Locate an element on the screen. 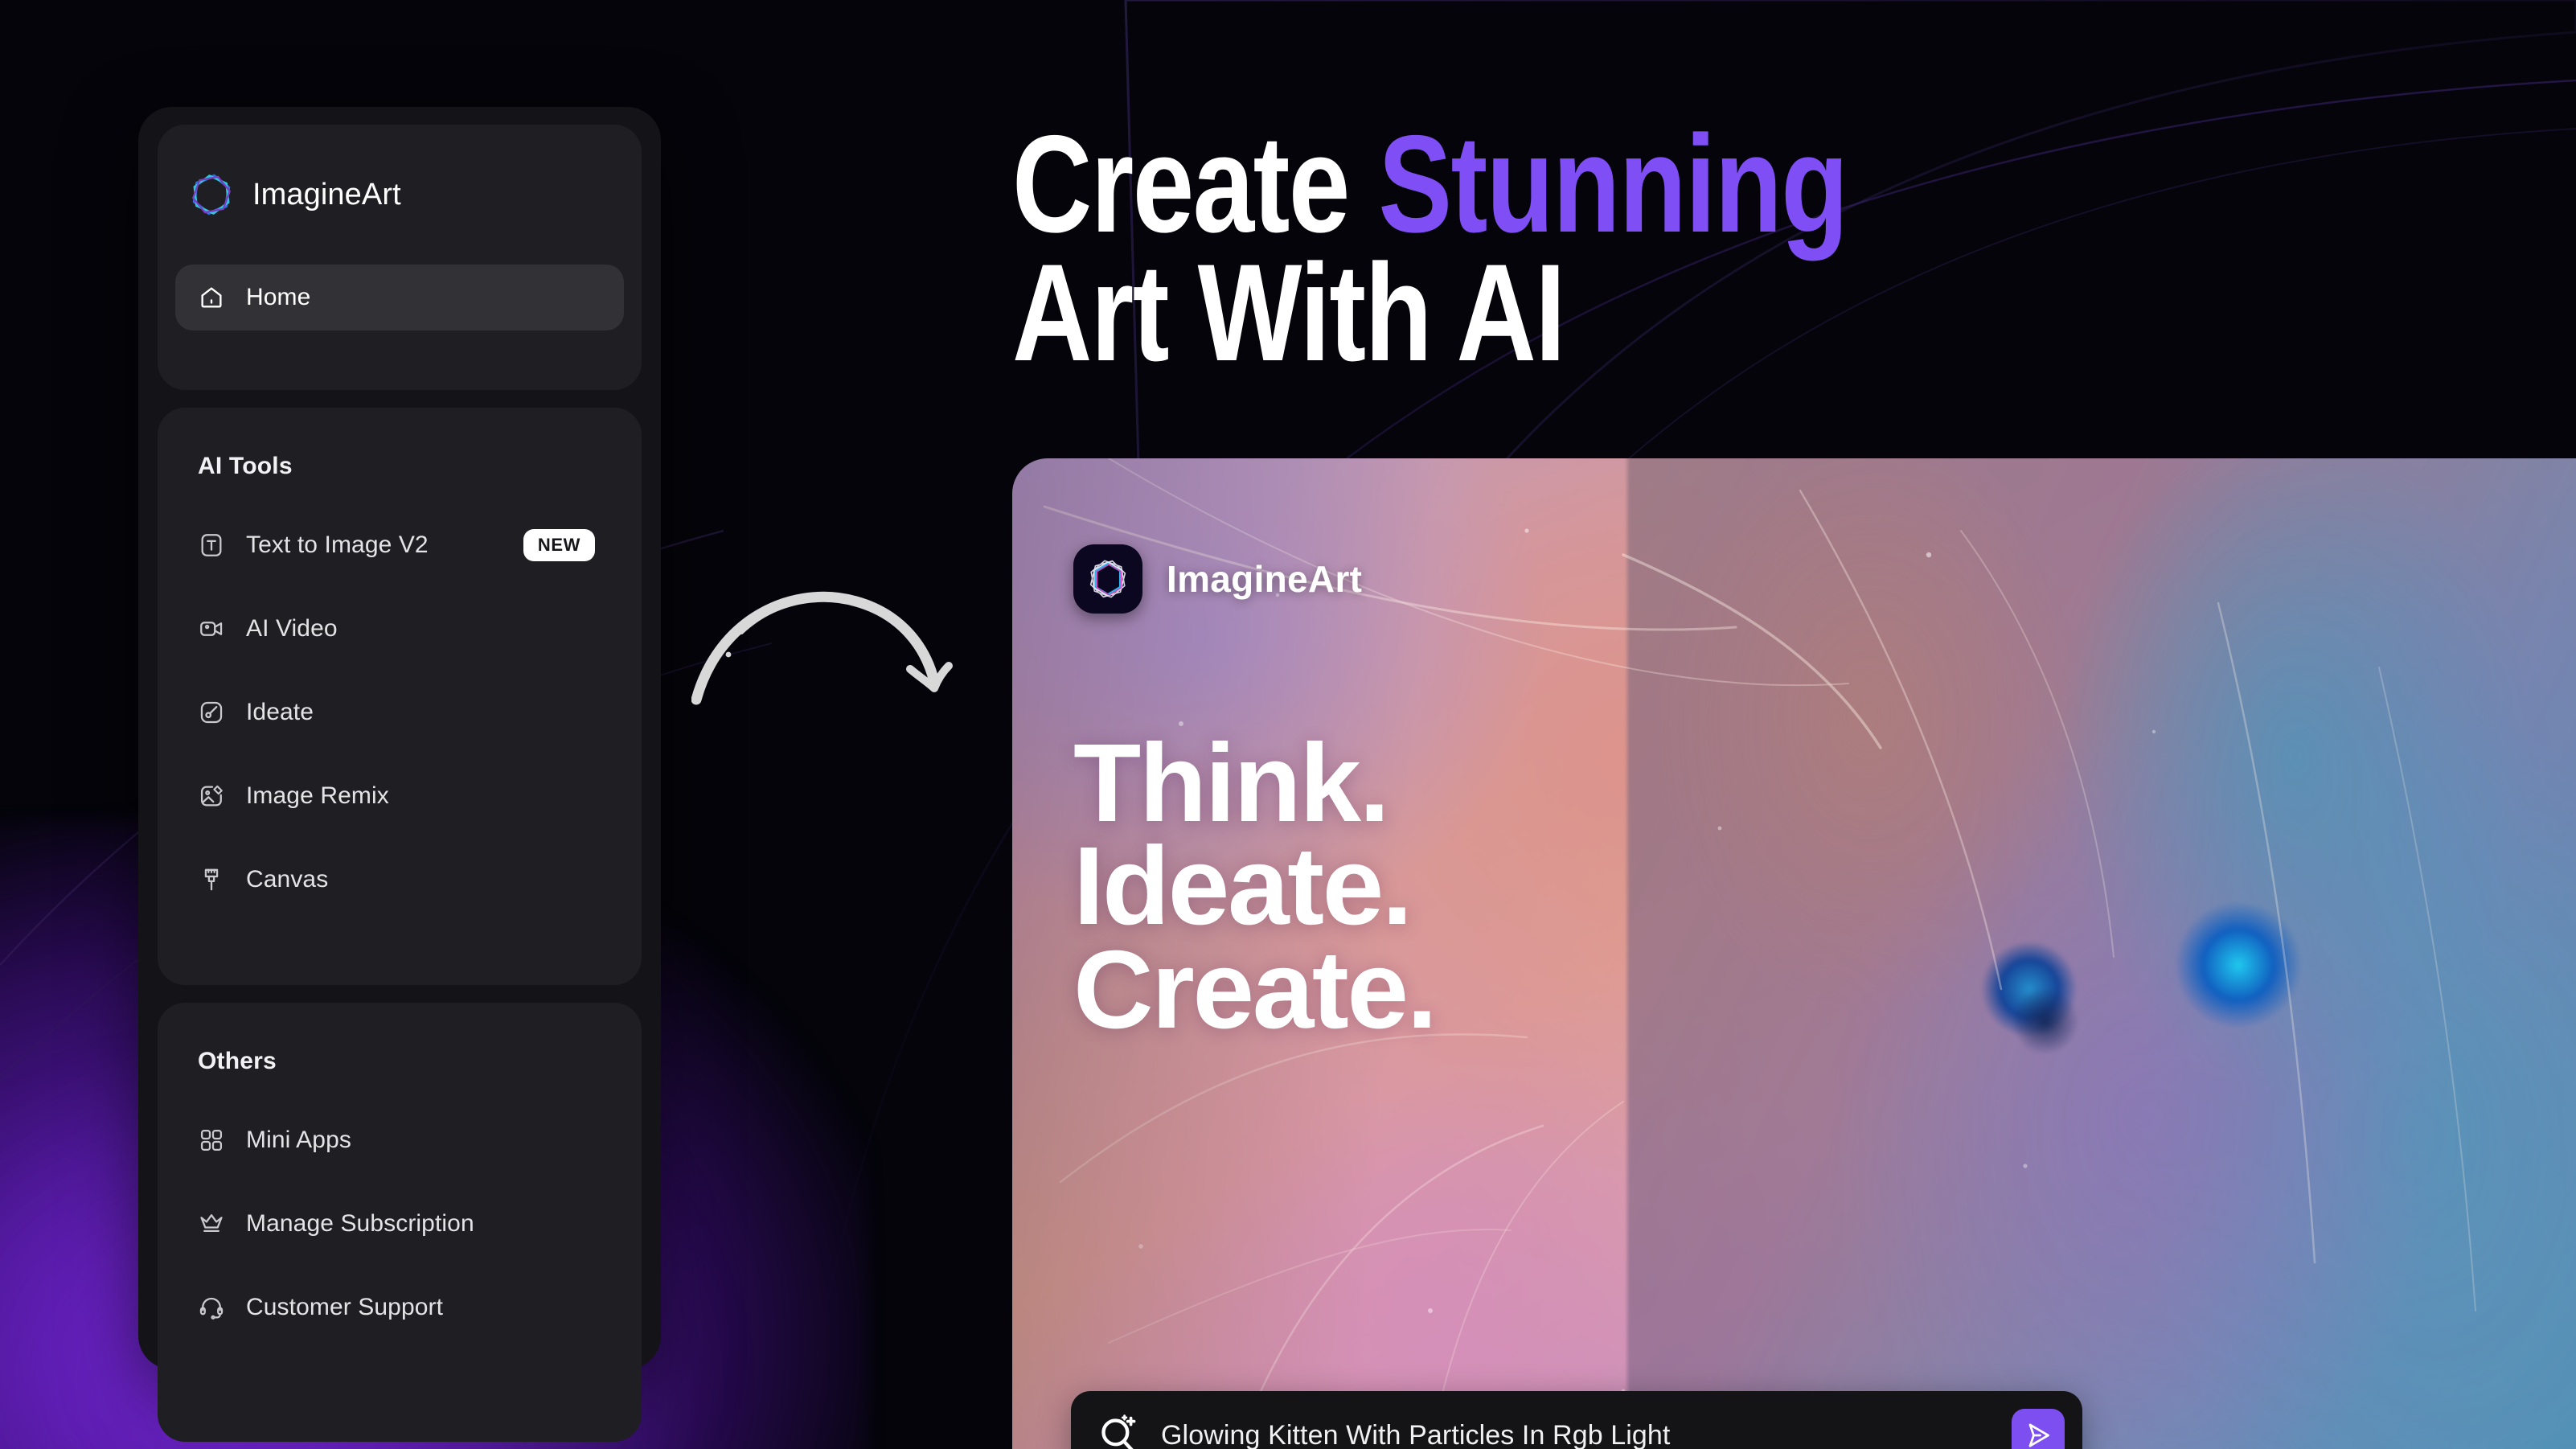 The height and width of the screenshot is (1449, 2576). sidebar-item-home: Home is located at coordinates (399, 297).